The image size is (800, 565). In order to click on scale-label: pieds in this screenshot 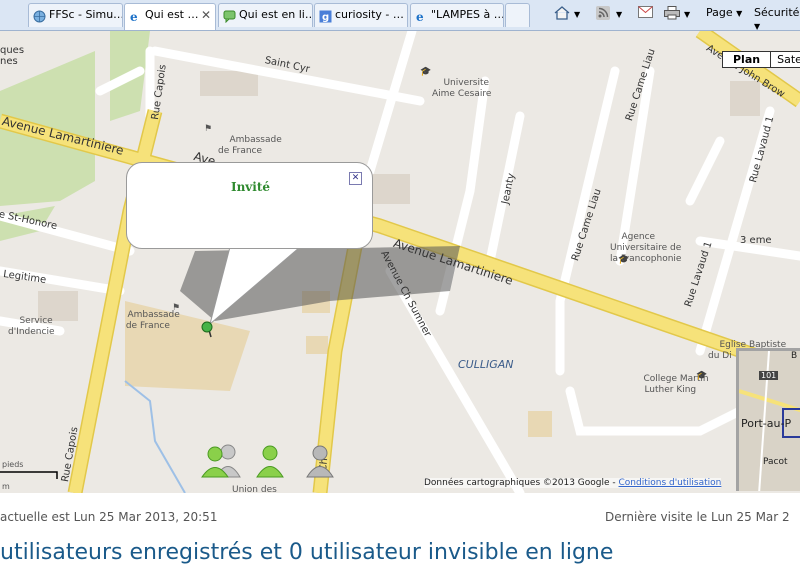, I will do `click(13, 464)`.